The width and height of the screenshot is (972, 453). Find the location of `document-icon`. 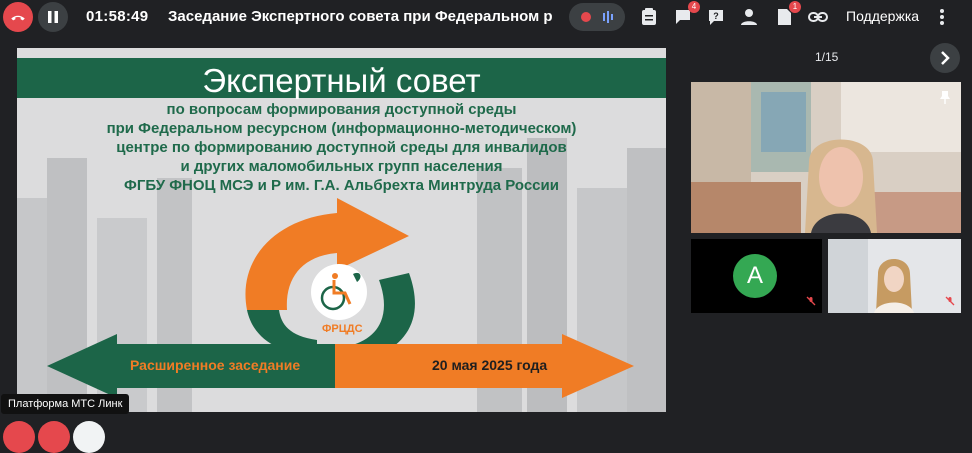

document-icon is located at coordinates (784, 17).